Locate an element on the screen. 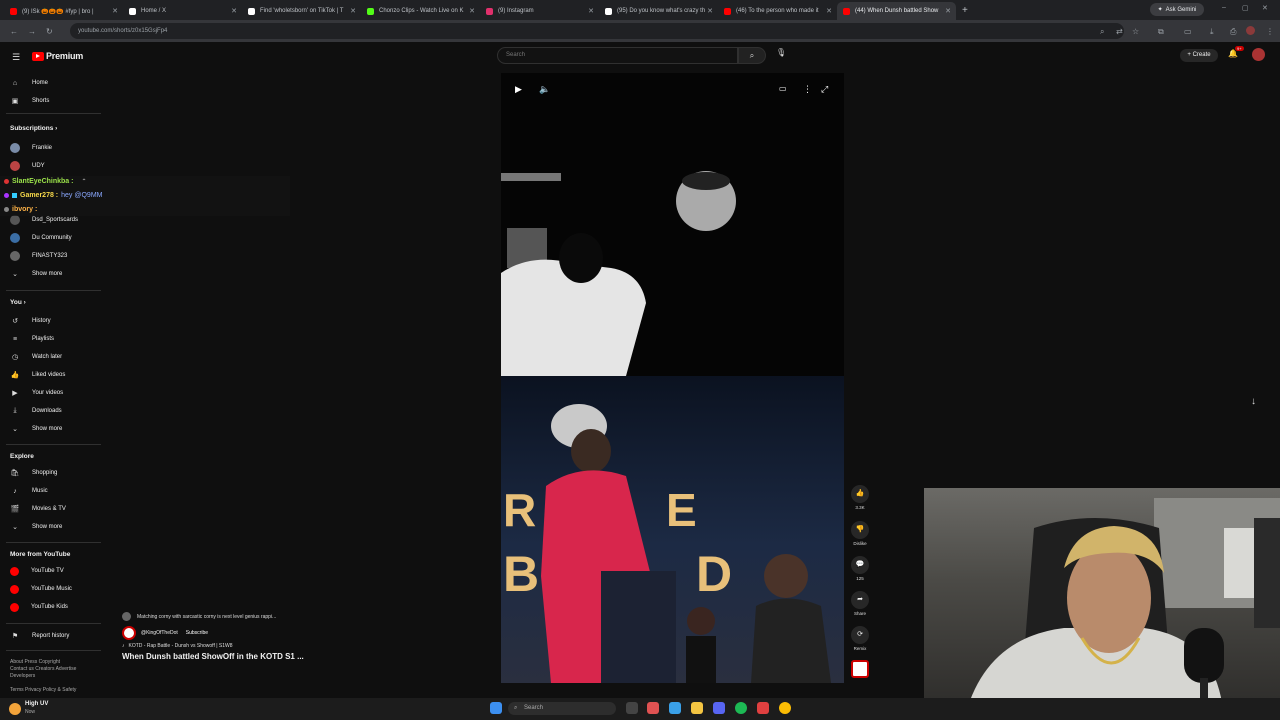 This screenshot has height=720, width=1280. like-action: 👍 3.3K is located at coordinates (860, 497).